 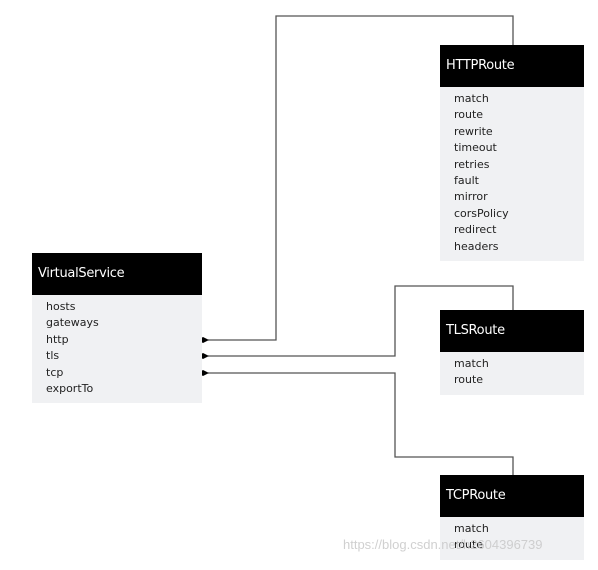 What do you see at coordinates (471, 197) in the screenshot?
I see `field: mirror` at bounding box center [471, 197].